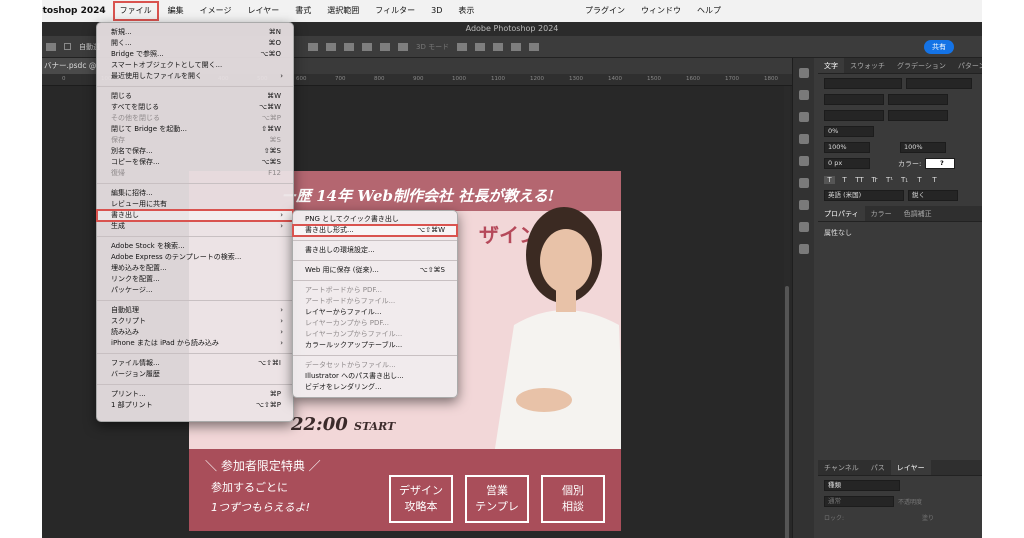  Describe the element at coordinates (195, 332) in the screenshot. I see `file-menu-item: 読み込み` at that location.